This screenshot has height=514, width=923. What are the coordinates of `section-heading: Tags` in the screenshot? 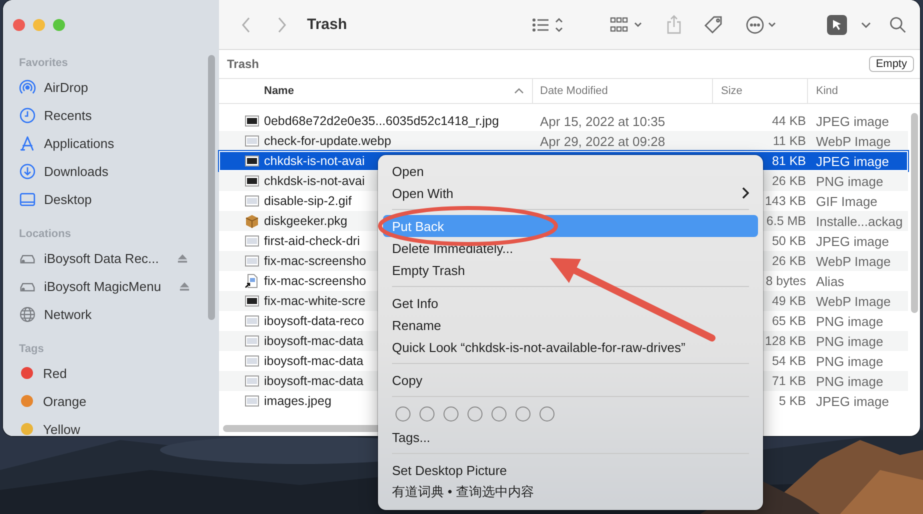 It's located at (32, 349).